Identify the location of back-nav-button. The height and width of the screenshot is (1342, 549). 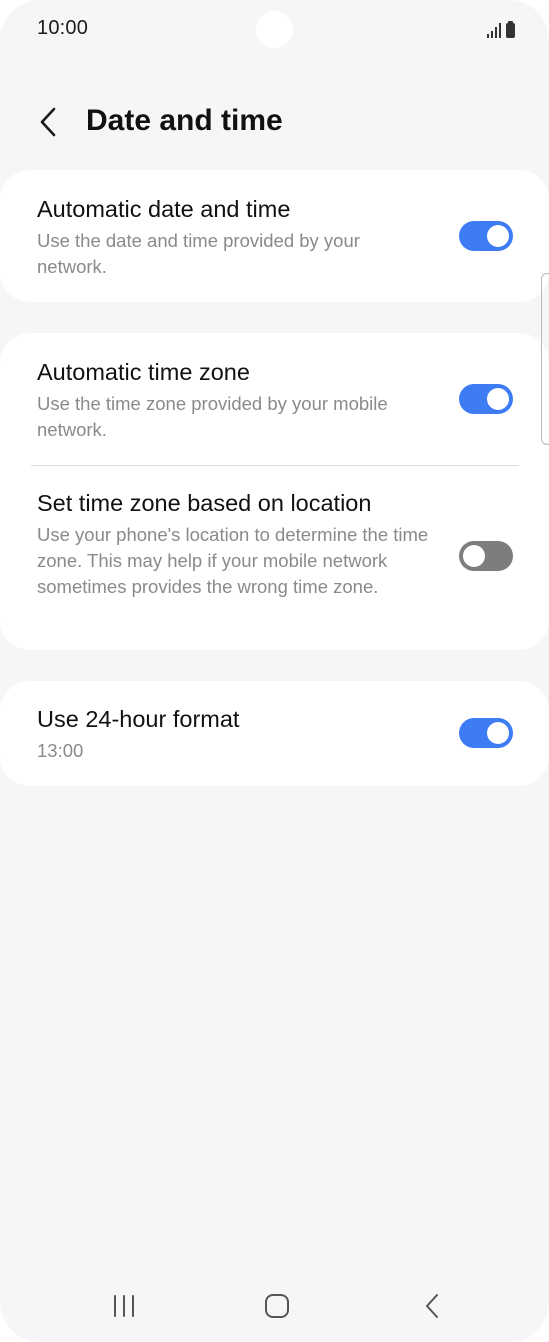
(432, 1306).